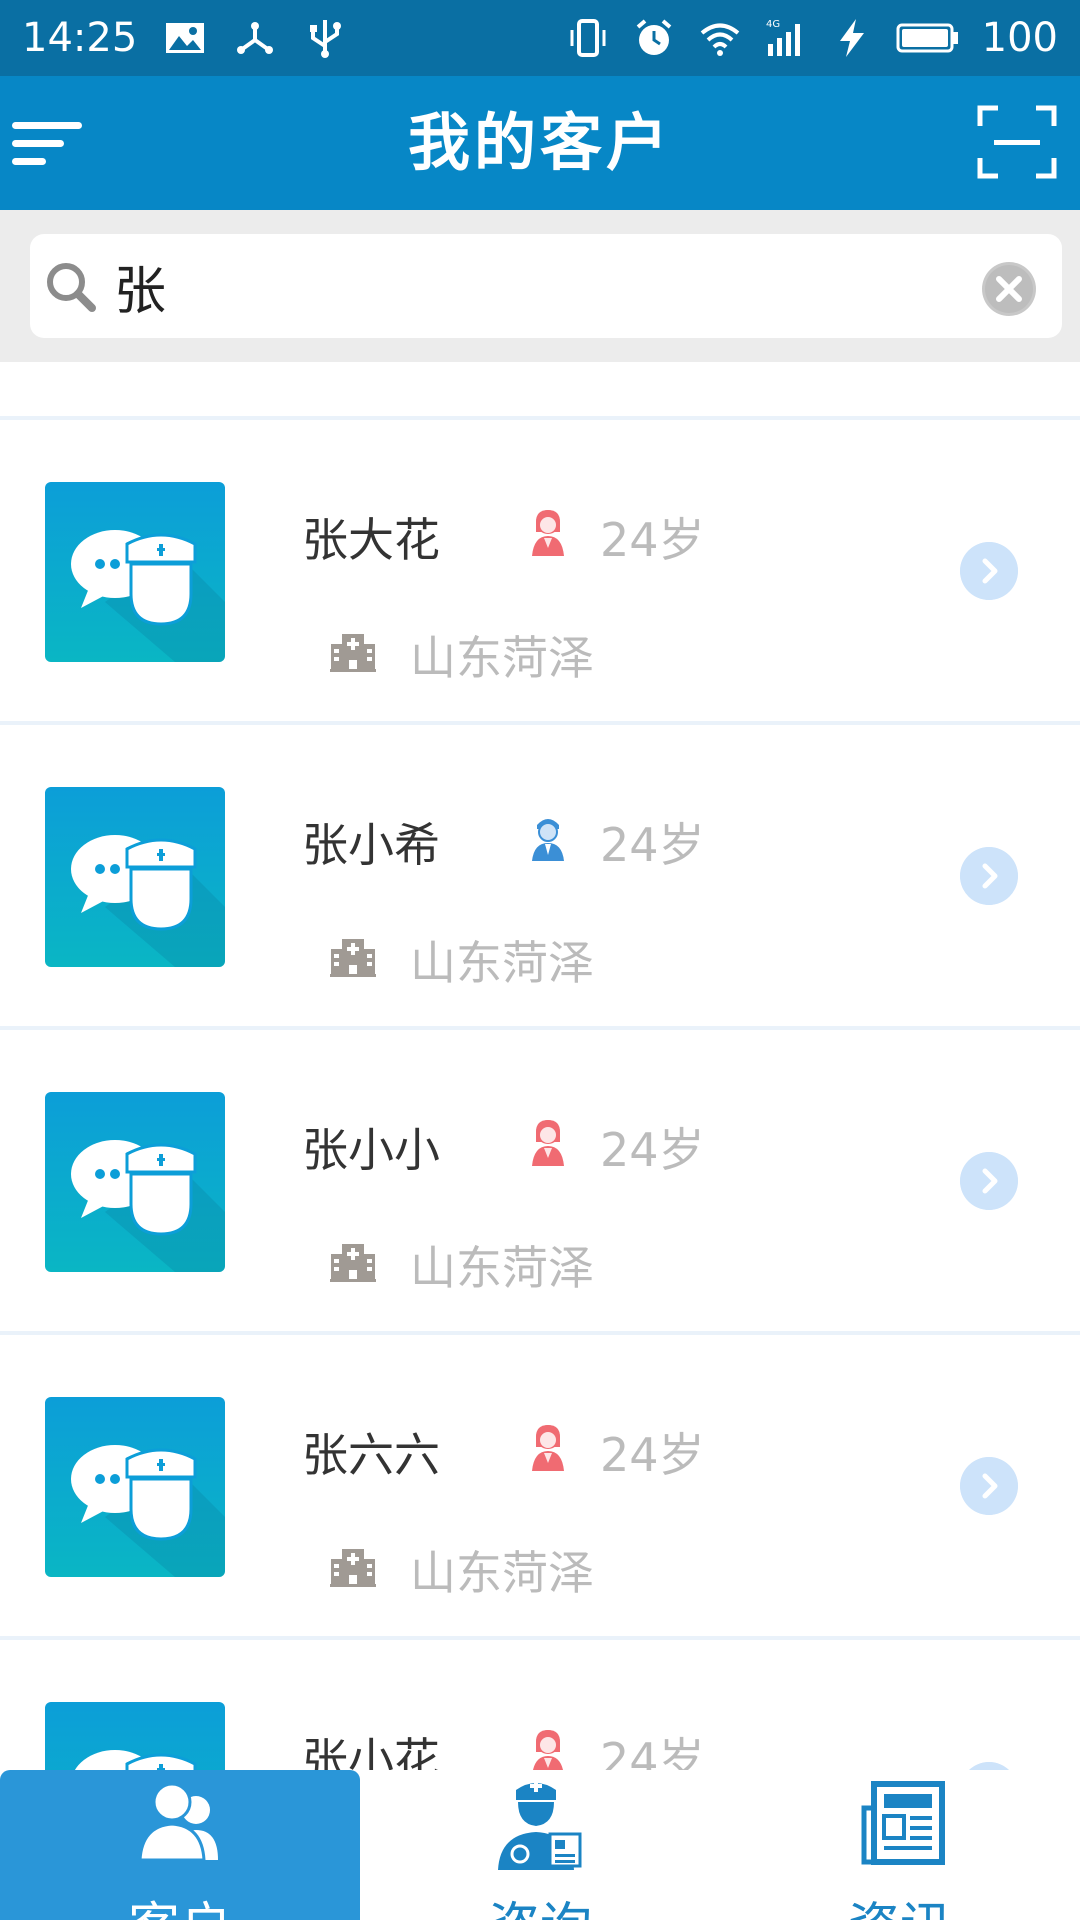 The image size is (1080, 1920). I want to click on scan-icon, so click(1017, 142).